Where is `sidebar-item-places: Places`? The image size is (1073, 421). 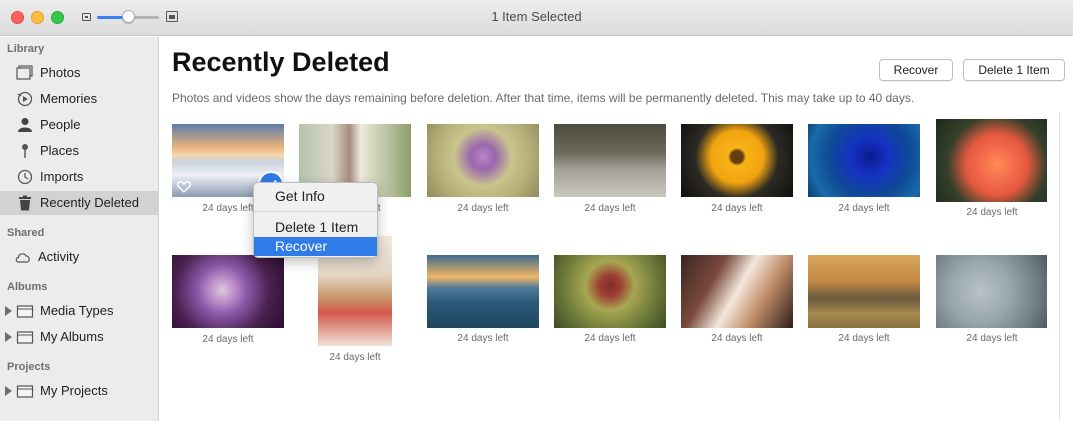 sidebar-item-places: Places is located at coordinates (79, 151).